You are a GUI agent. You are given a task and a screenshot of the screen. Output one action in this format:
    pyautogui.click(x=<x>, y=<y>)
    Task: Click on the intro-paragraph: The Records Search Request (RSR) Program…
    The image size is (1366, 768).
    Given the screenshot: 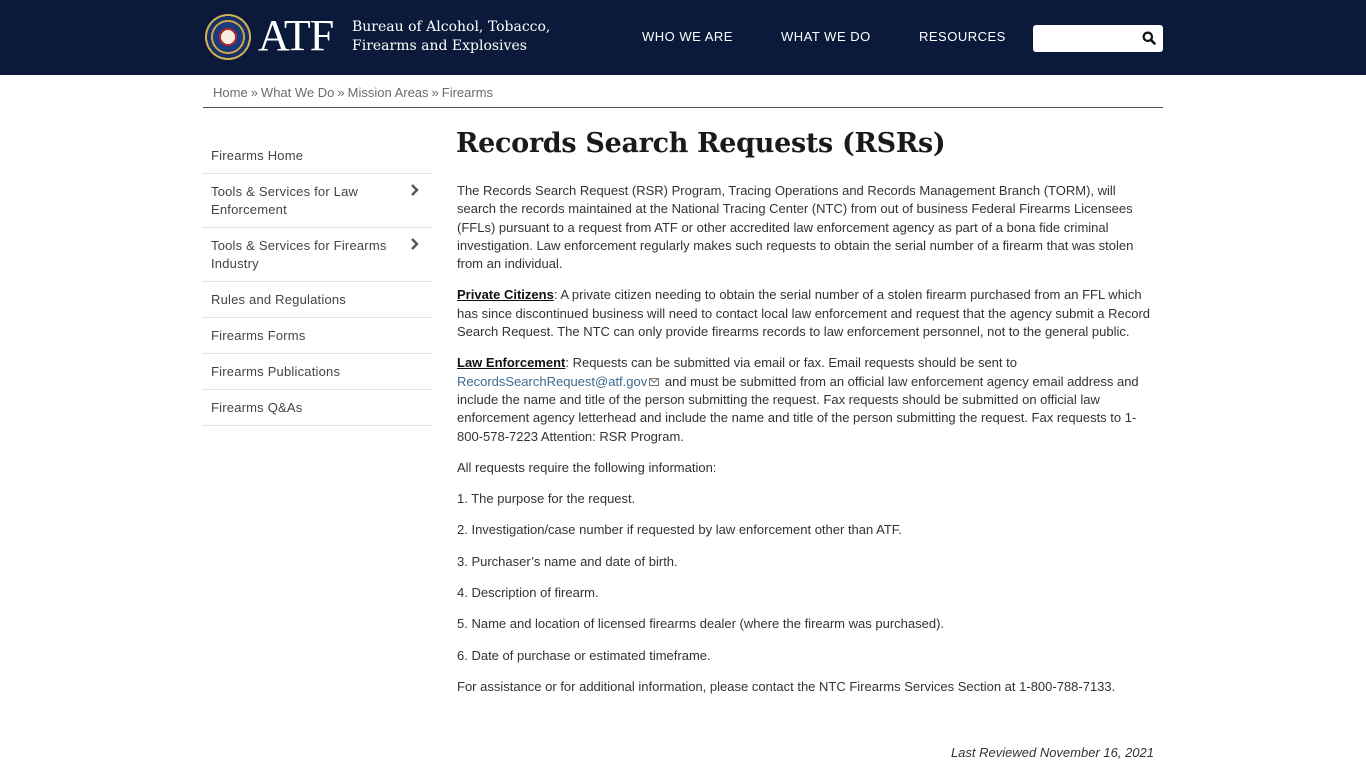 What is the action you would take?
    pyautogui.click(x=795, y=227)
    